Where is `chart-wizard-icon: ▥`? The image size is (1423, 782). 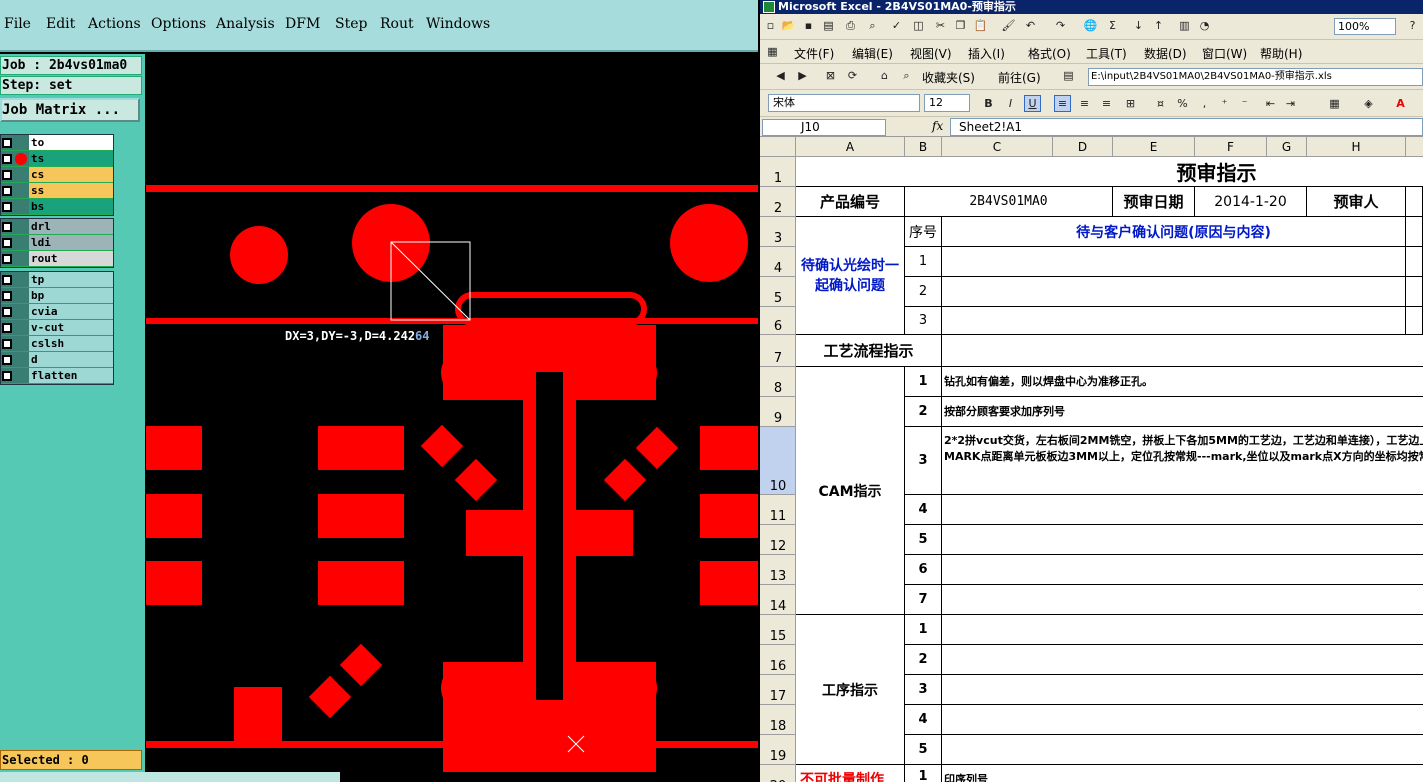 chart-wizard-icon: ▥ is located at coordinates (1184, 25).